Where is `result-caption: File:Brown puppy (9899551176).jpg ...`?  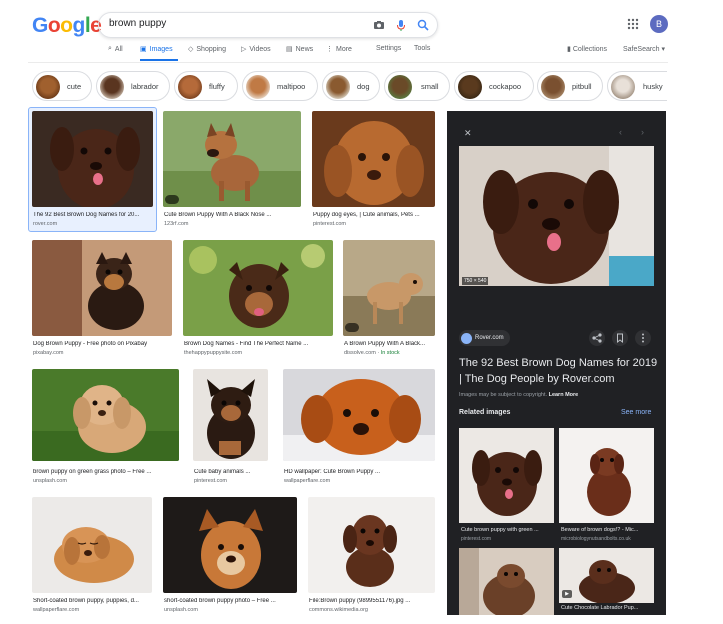 result-caption: File:Brown puppy (9899551176).jpg ... is located at coordinates (372, 601).